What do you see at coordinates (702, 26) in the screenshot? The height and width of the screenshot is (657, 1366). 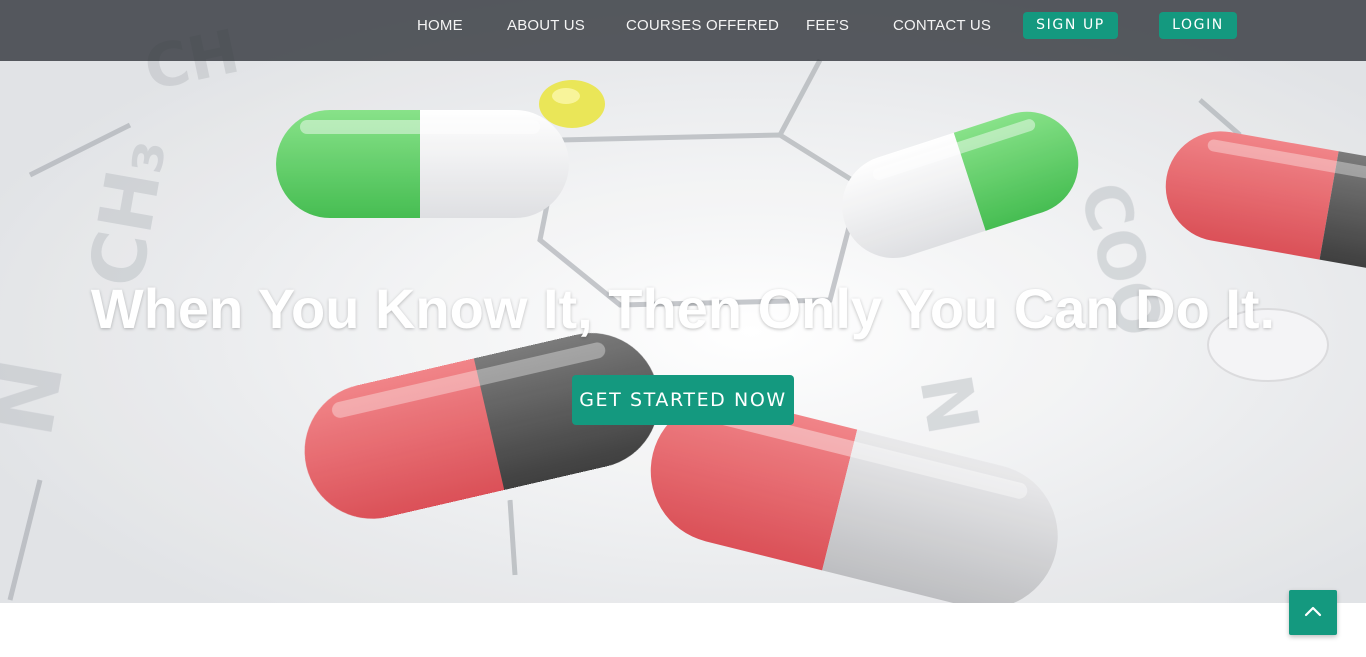 I see `nav-link-courses-offered: COURSES OFFERED` at bounding box center [702, 26].